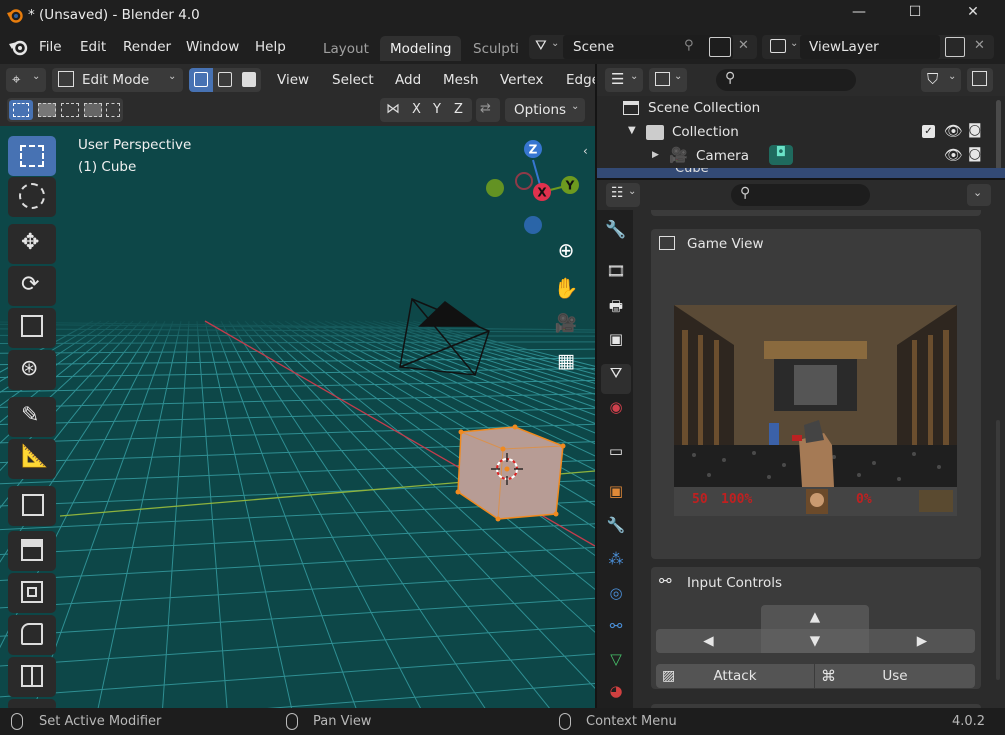 The width and height of the screenshot is (1005, 735). What do you see at coordinates (616, 599) in the screenshot?
I see `tab-physics: ◎` at bounding box center [616, 599].